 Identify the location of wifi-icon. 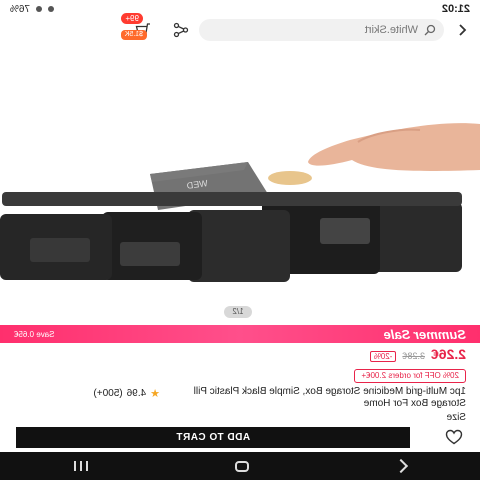
(39, 9).